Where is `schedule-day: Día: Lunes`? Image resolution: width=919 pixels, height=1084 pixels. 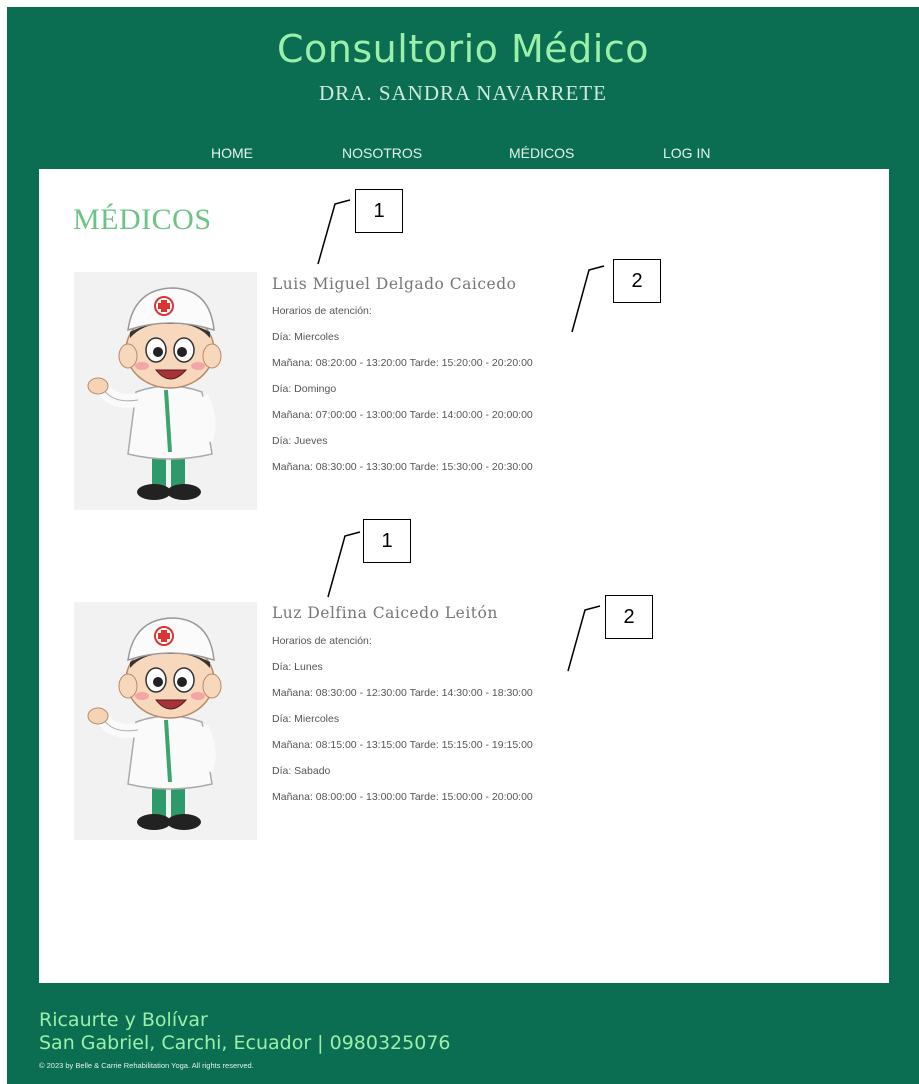
schedule-day: Día: Lunes is located at coordinates (297, 667).